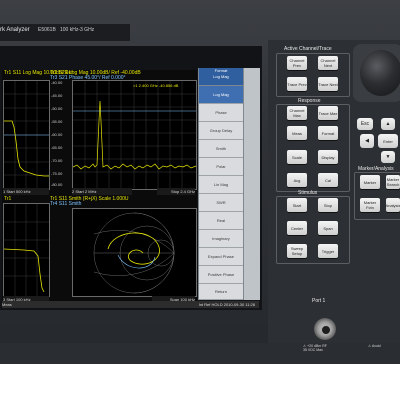  I want to click on plot4-smith-chart, so click(134, 252).